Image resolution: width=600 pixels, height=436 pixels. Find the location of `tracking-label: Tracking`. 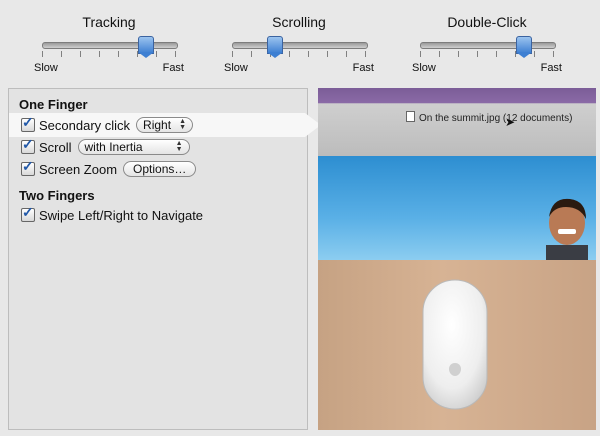

tracking-label: Tracking is located at coordinates (109, 22).